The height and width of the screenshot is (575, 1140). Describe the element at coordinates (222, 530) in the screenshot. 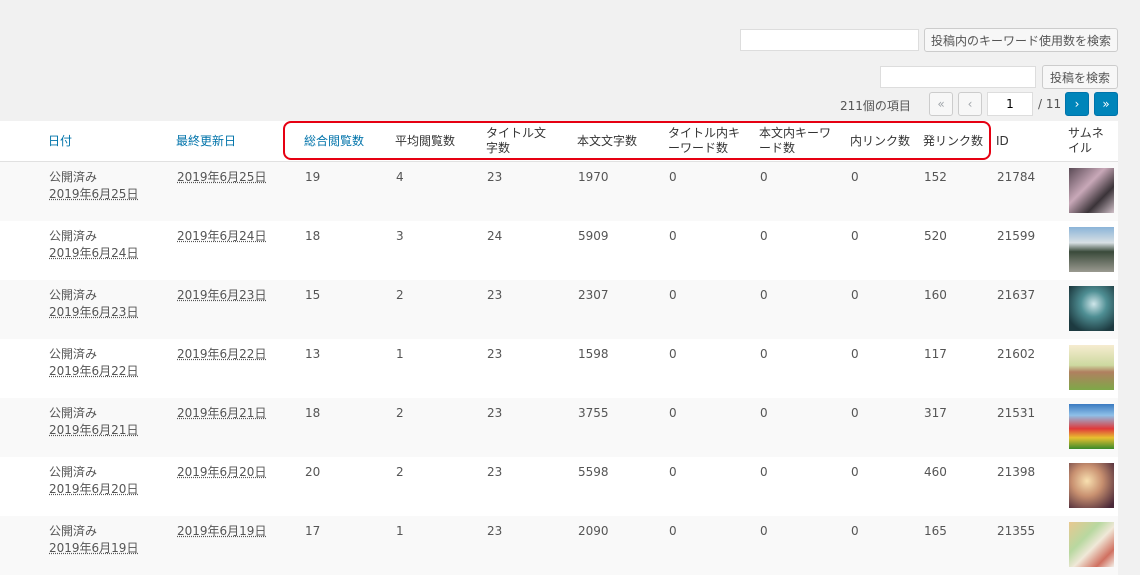

I see `modified-date: 2019年6月19日` at that location.